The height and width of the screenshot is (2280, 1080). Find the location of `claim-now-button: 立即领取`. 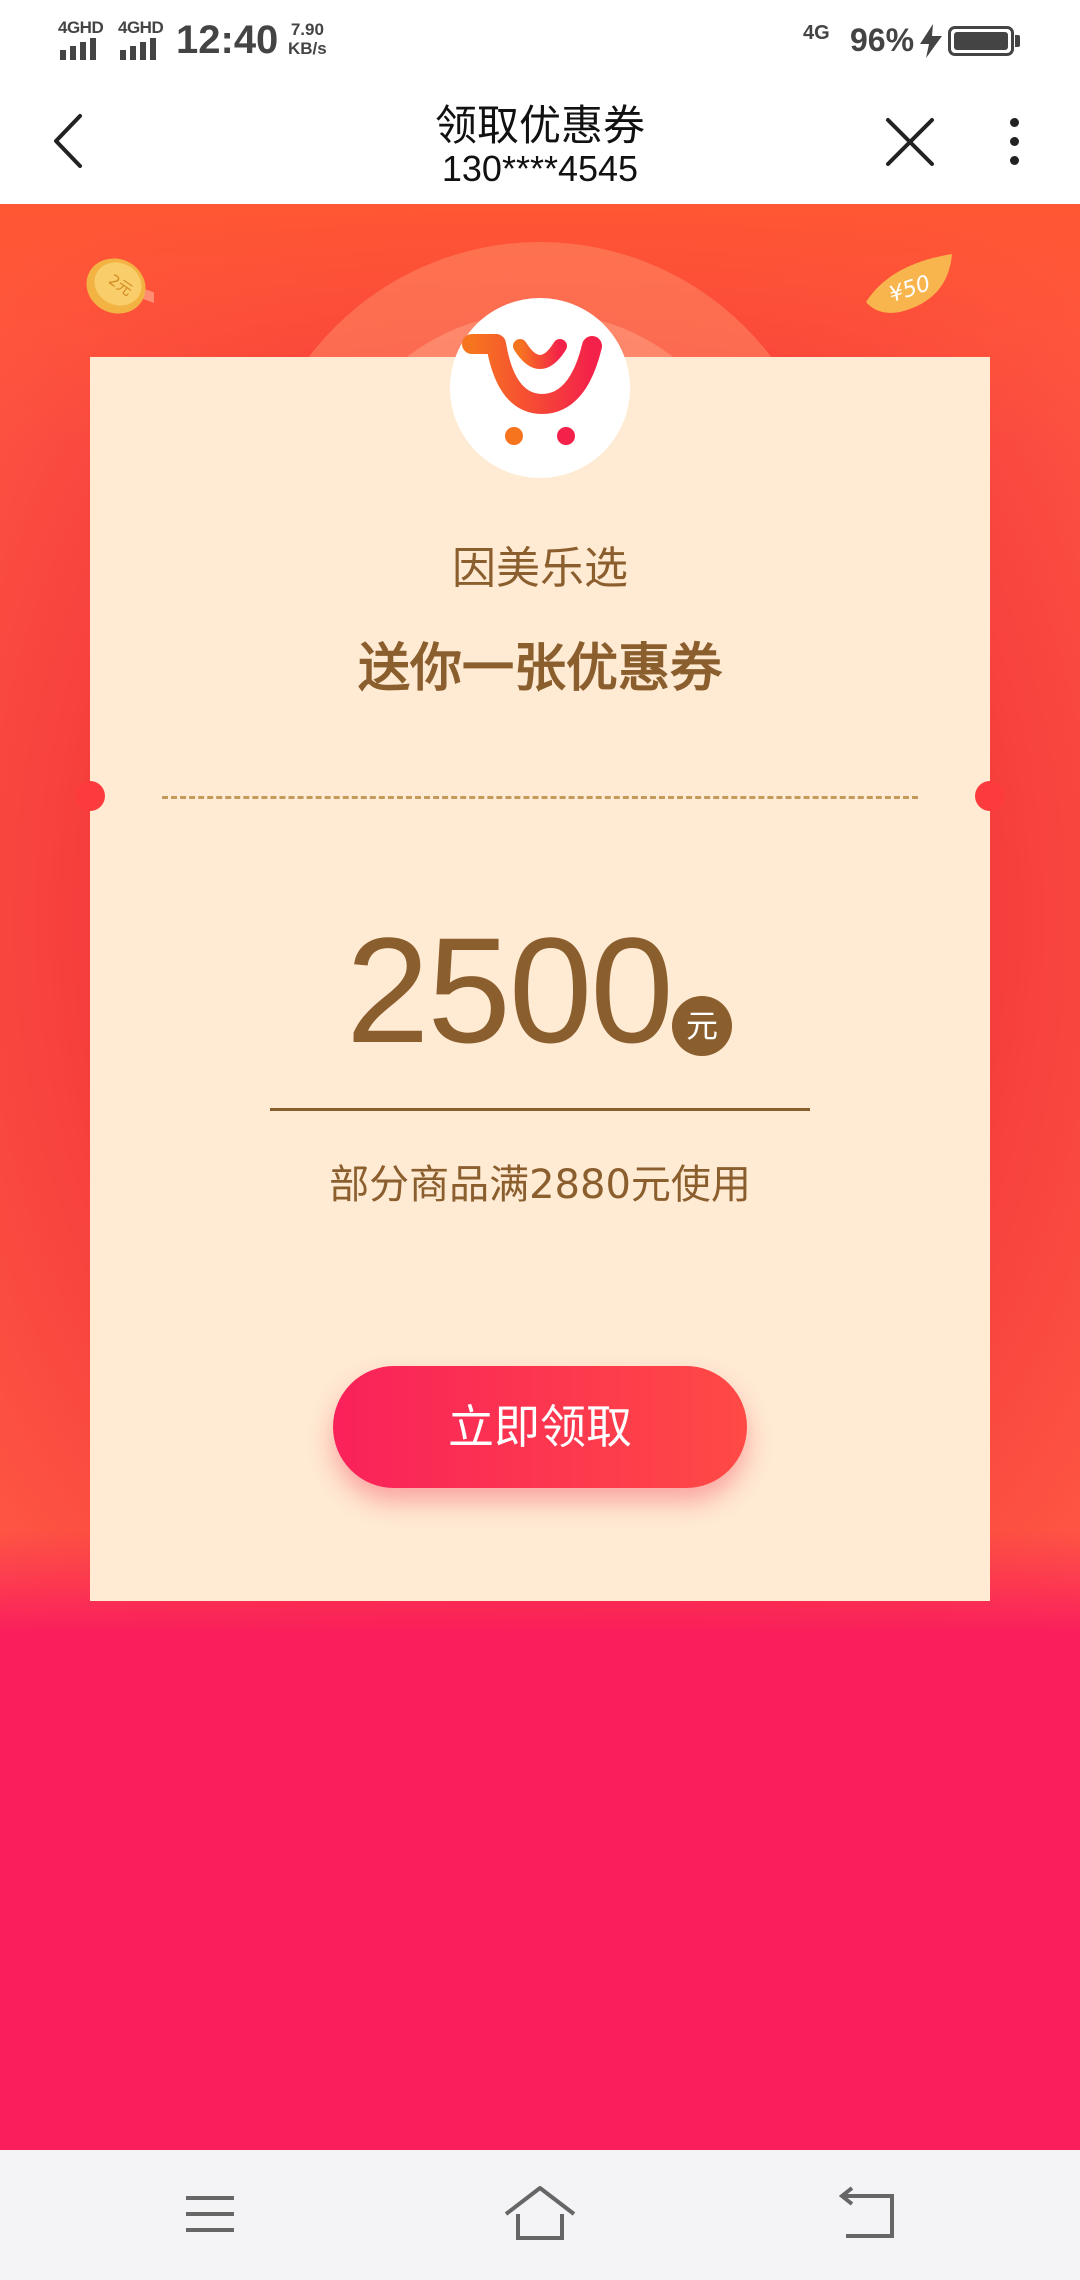

claim-now-button: 立即领取 is located at coordinates (540, 1427).